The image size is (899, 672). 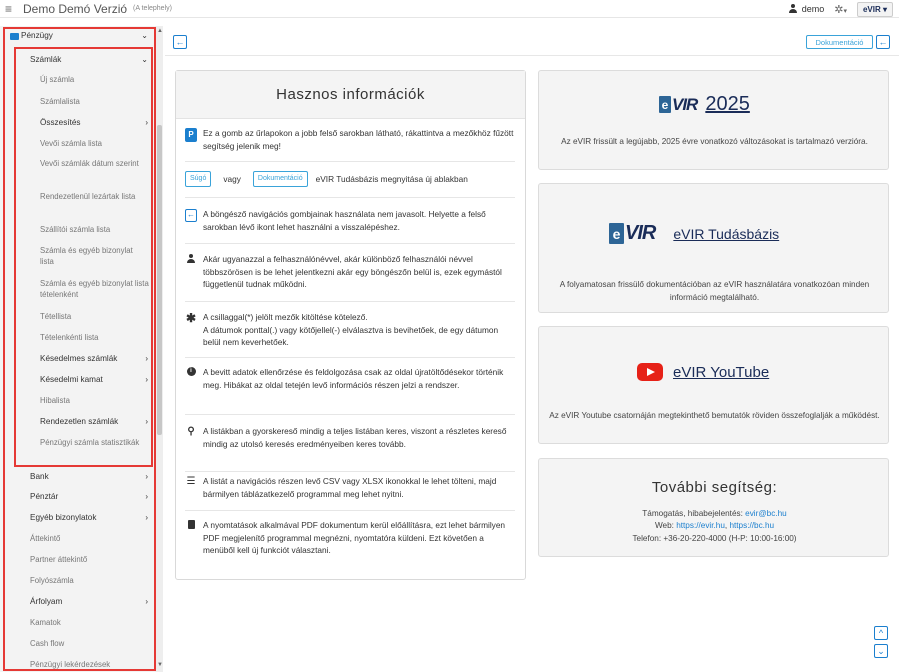 What do you see at coordinates (350, 95) in the screenshot?
I see `useful-info-title: Hasznos információk` at bounding box center [350, 95].